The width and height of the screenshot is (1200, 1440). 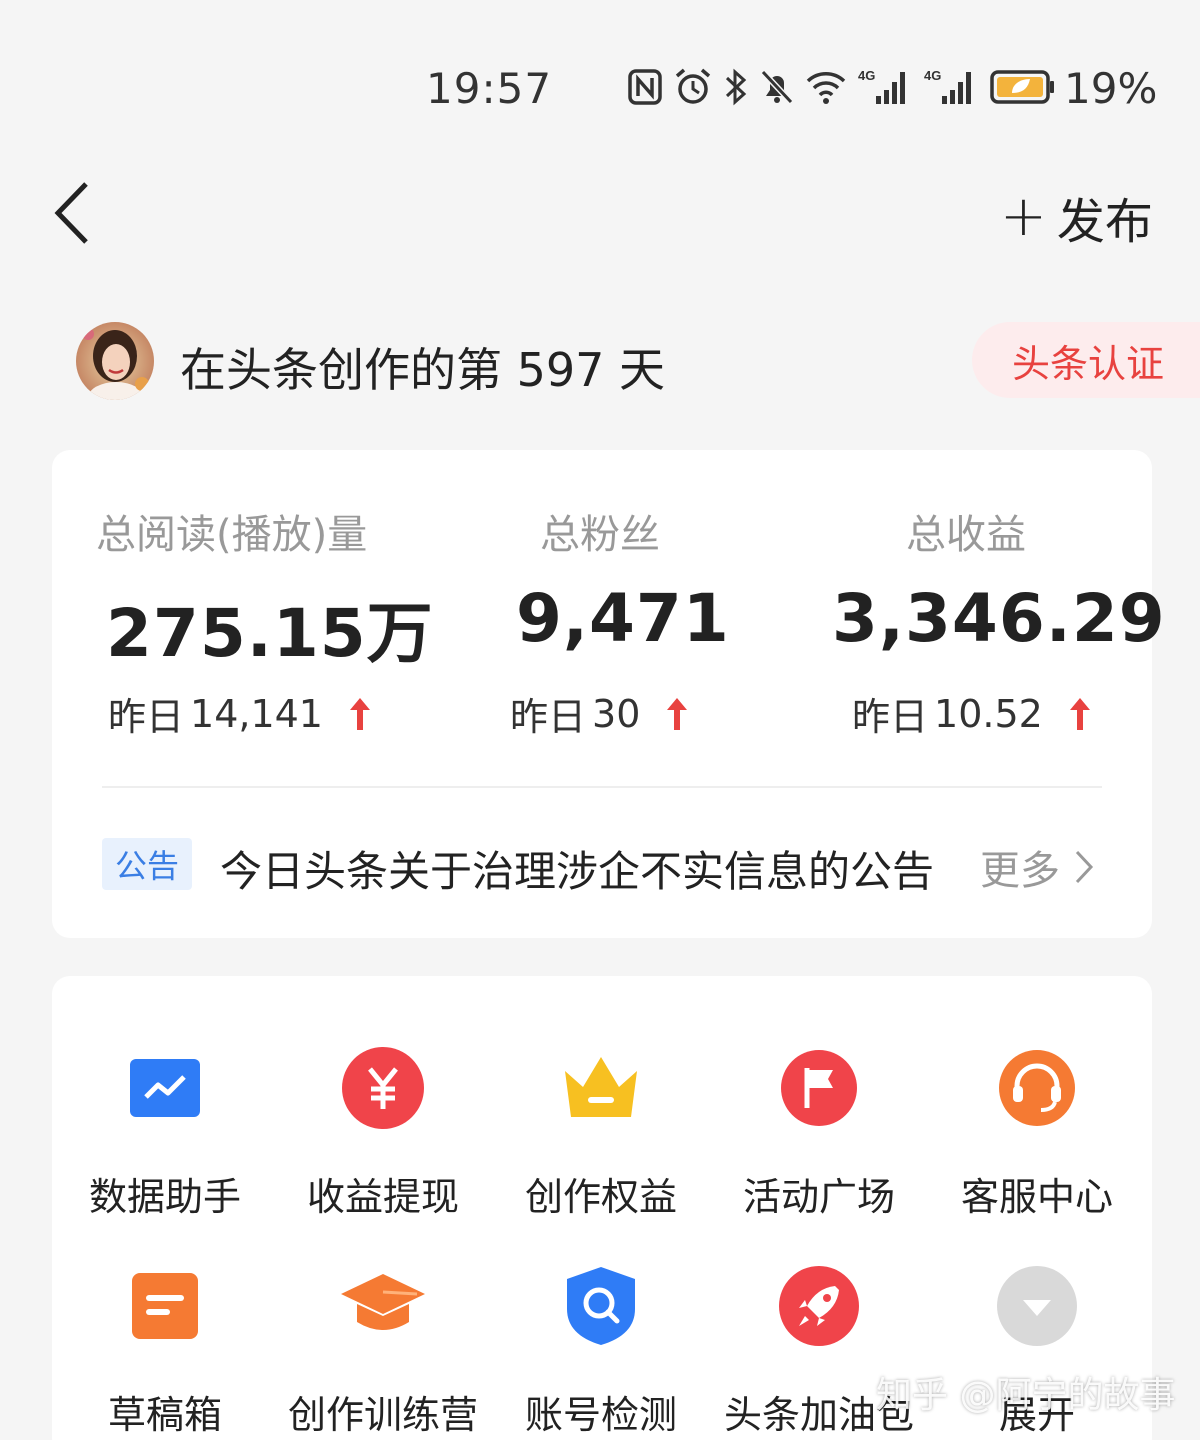 I want to click on tool-label: 创作权益, so click(x=600, y=1197).